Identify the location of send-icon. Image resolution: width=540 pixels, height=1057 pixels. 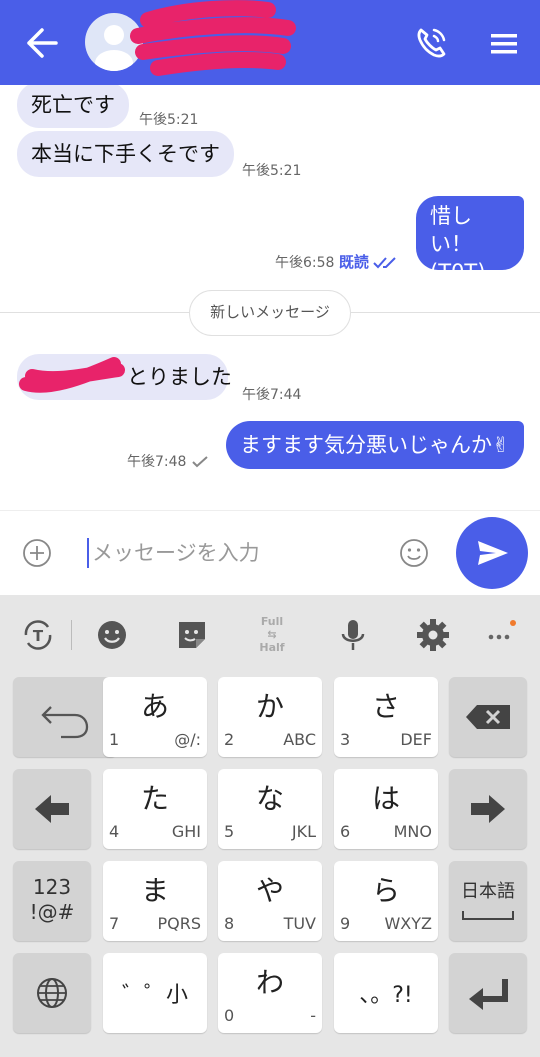
(493, 553).